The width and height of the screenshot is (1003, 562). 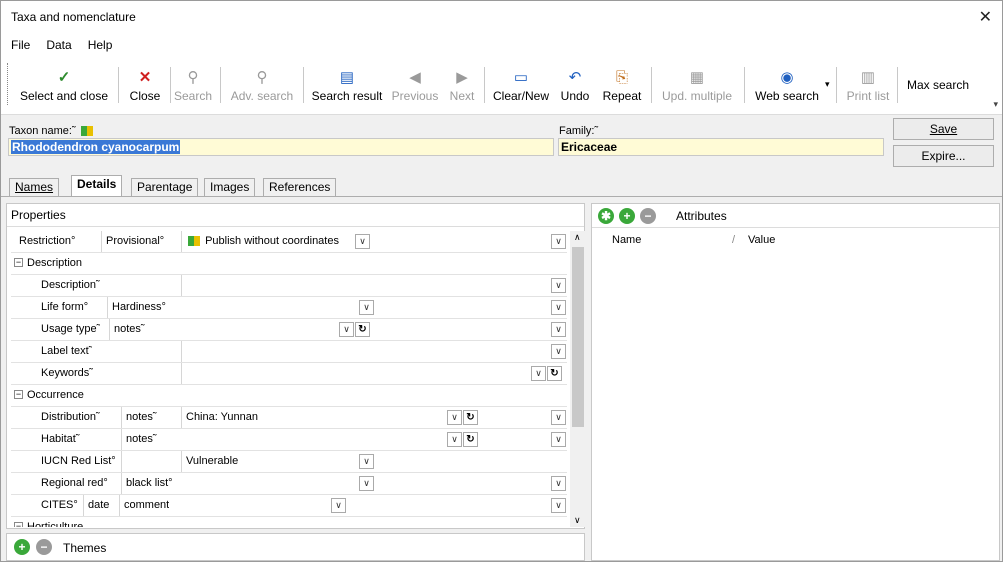 I want to click on life-form-row: Life form° Hardiness° ∨ ∨, so click(x=289, y=308).